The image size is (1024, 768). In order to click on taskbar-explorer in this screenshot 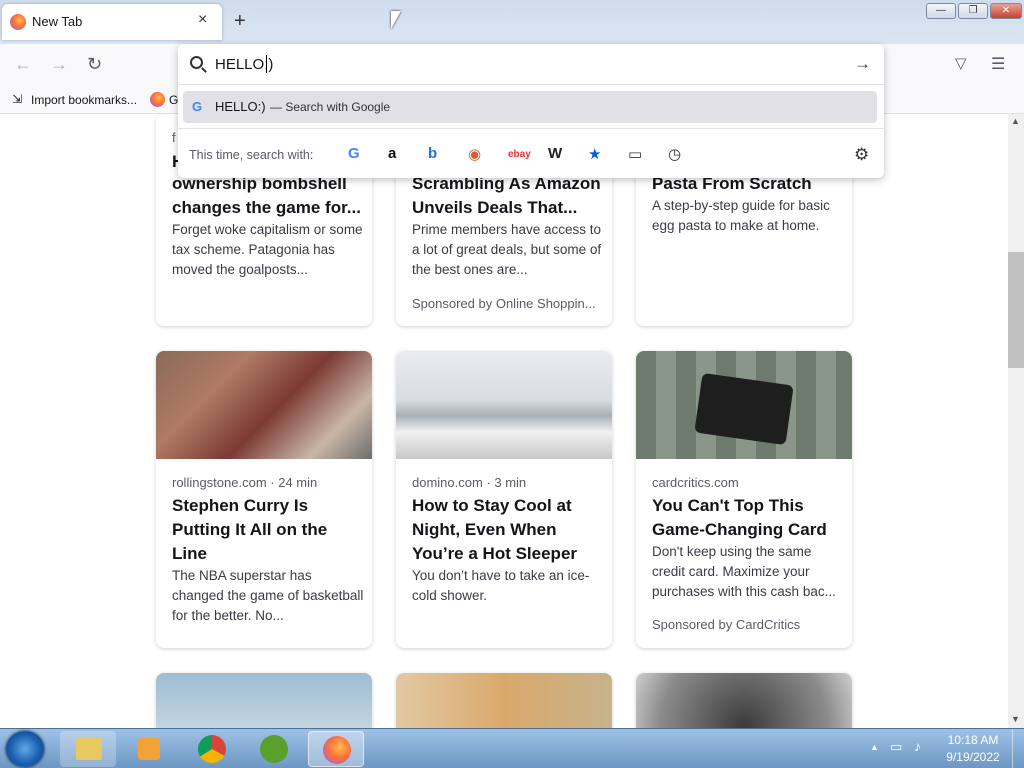, I will do `click(88, 749)`.